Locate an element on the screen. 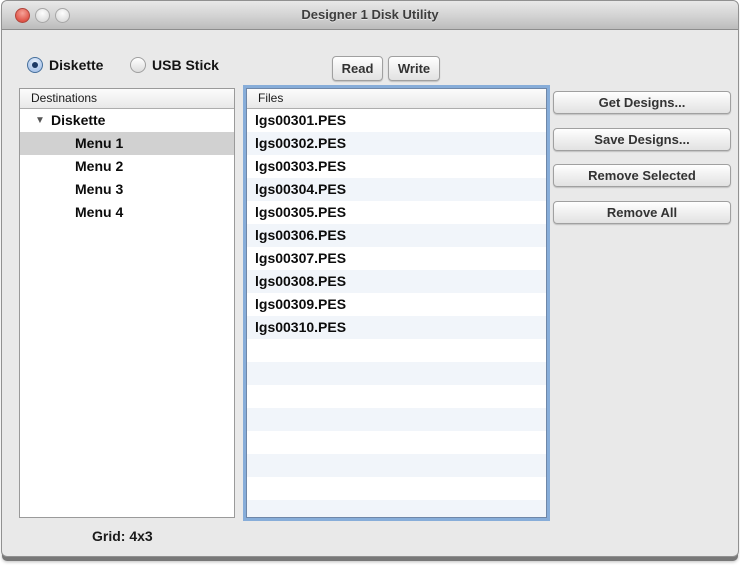 The image size is (740, 565). radio-usb-stick: USB Stick is located at coordinates (174, 65).